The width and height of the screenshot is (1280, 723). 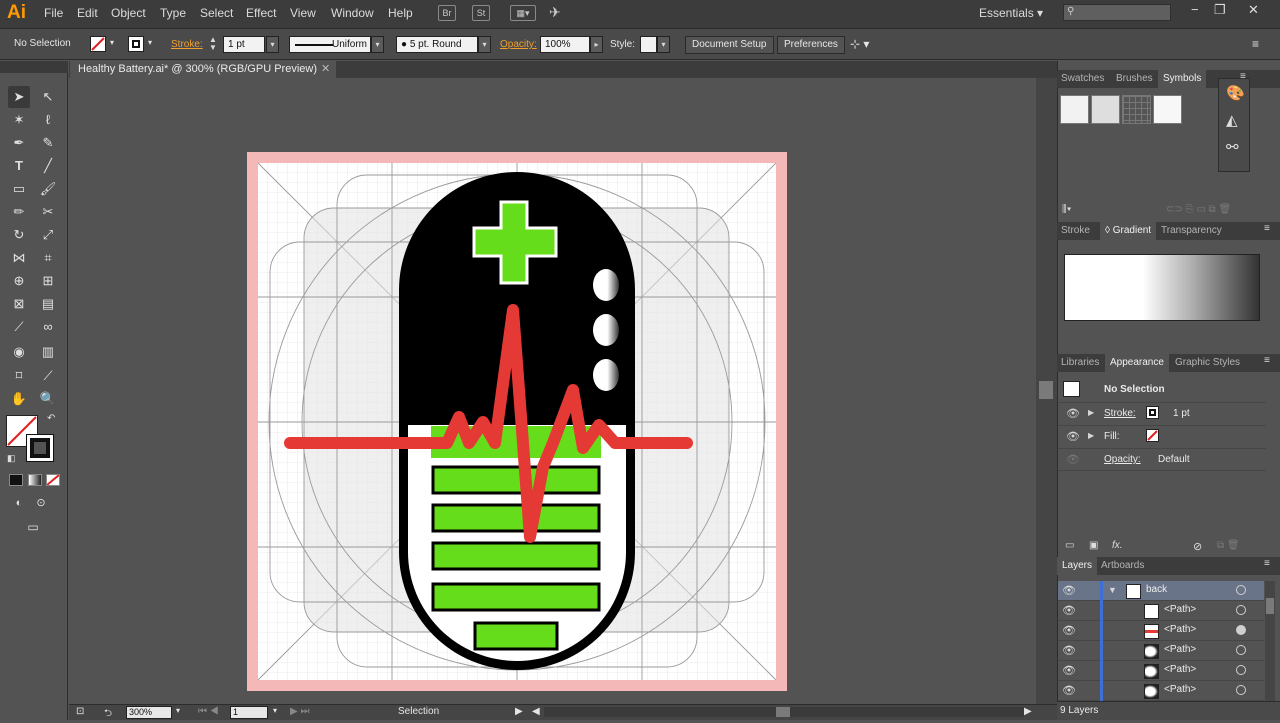 What do you see at coordinates (48, 166) in the screenshot?
I see `line-tool-icon: ╱` at bounding box center [48, 166].